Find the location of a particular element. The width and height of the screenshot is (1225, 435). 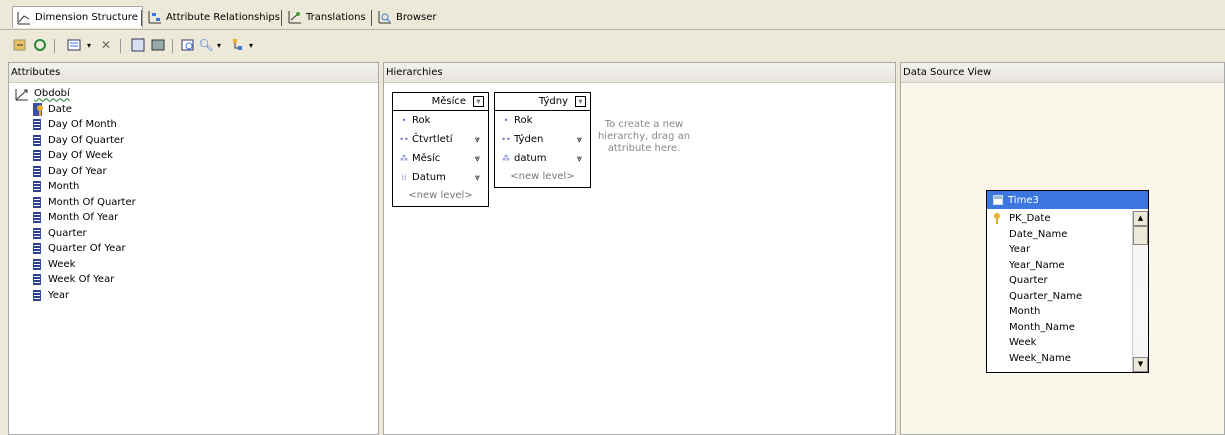

scroll-up-icon: ▲ is located at coordinates (1140, 218).